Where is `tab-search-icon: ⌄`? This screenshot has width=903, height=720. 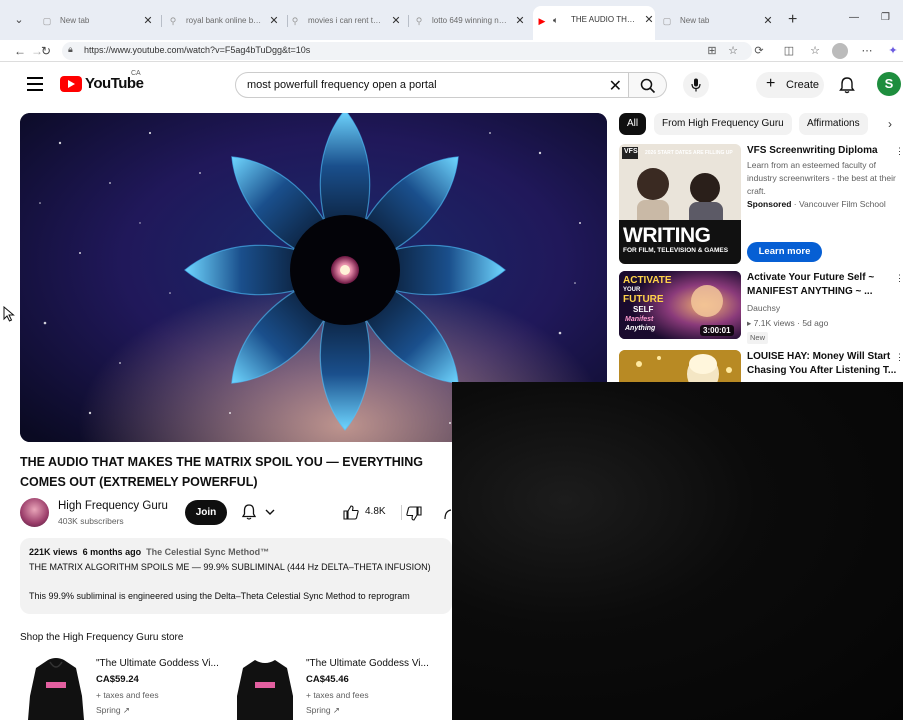
tab-search-icon: ⌄ is located at coordinates (19, 20).